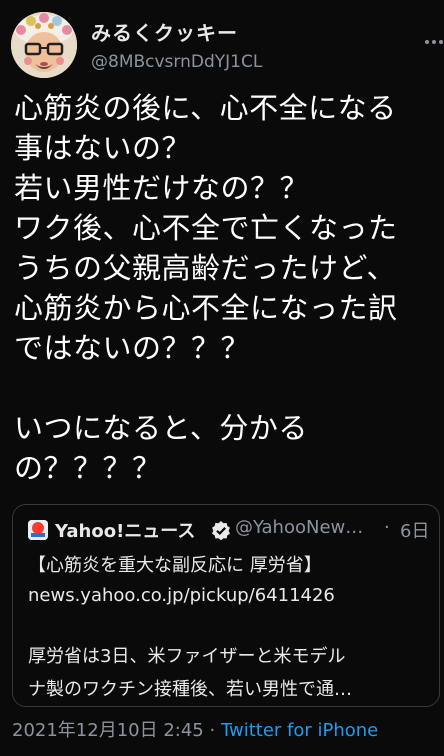 This screenshot has height=756, width=444. What do you see at coordinates (38, 530) in the screenshot?
I see `yahoo-news-icon` at bounding box center [38, 530].